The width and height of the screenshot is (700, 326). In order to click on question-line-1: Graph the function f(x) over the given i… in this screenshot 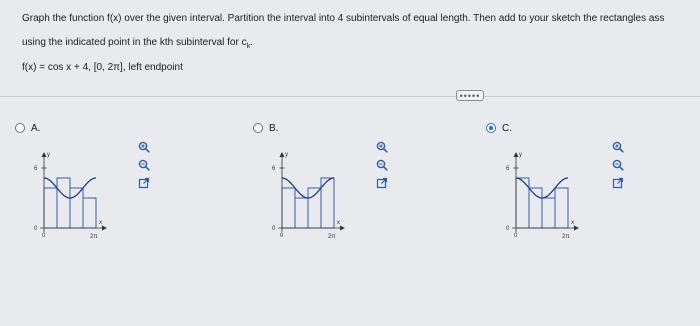, I will do `click(343, 18)`.